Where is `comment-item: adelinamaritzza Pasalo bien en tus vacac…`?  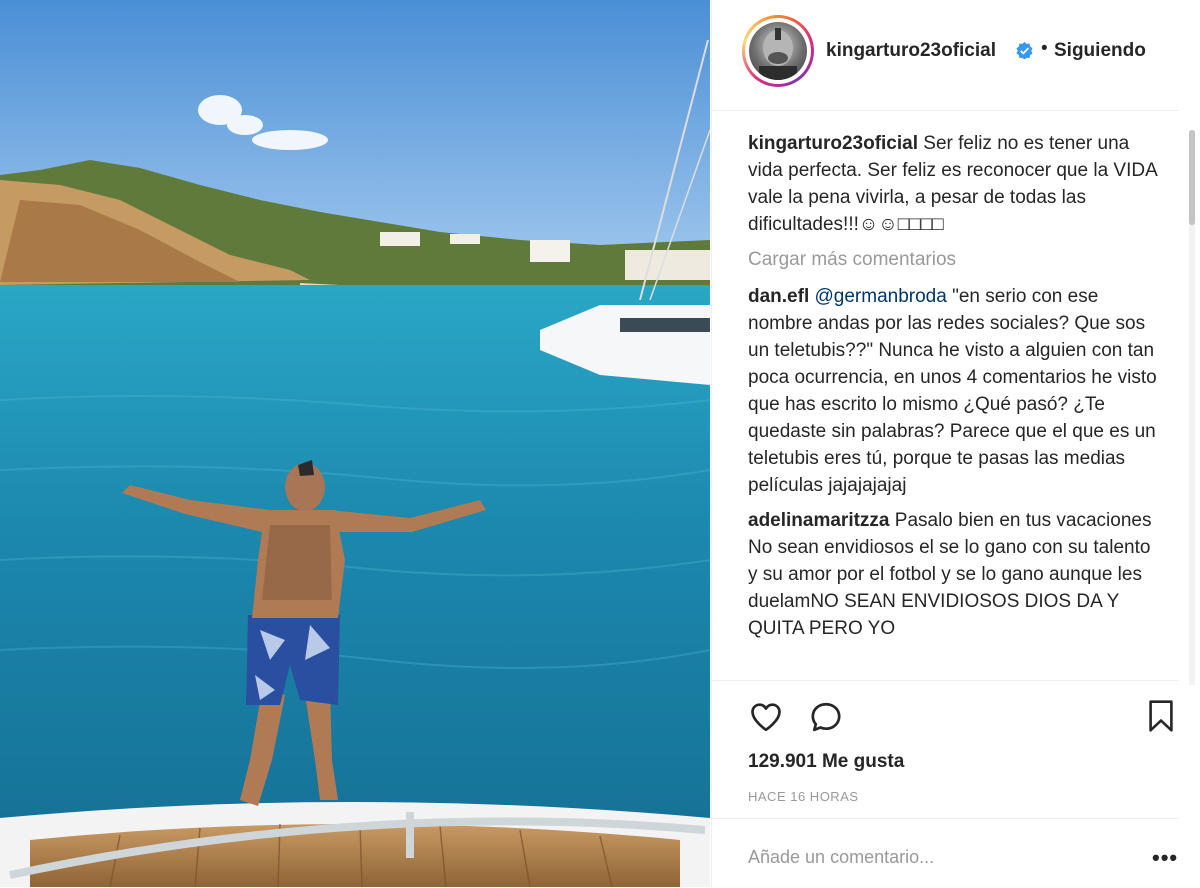 comment-item: adelinamaritzza Pasalo bien en tus vacac… is located at coordinates (953, 574).